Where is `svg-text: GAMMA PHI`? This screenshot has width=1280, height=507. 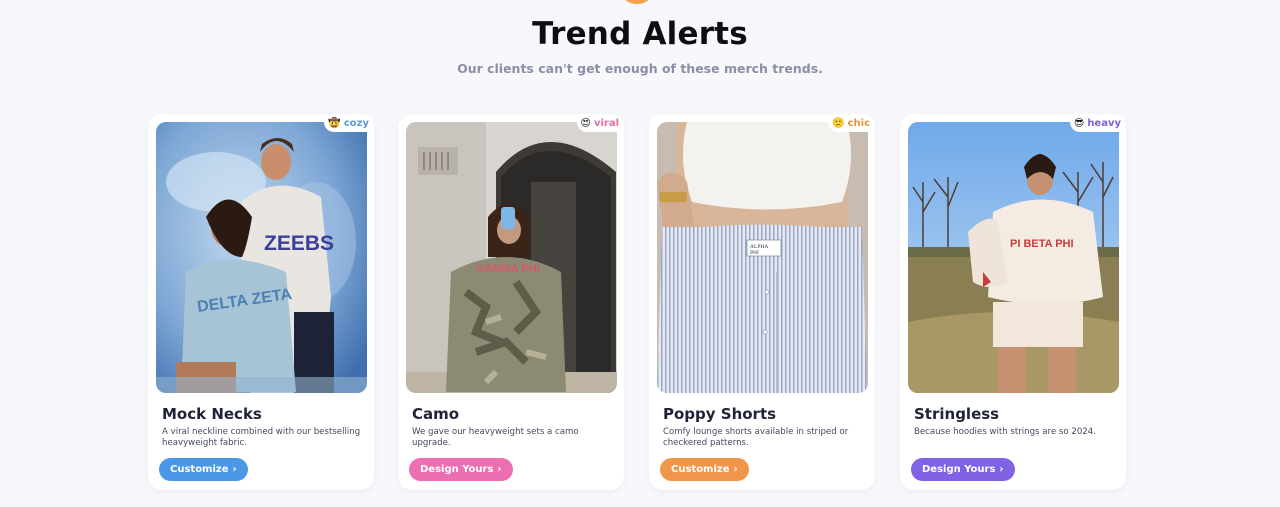 svg-text: GAMMA PHI is located at coordinates (508, 269).